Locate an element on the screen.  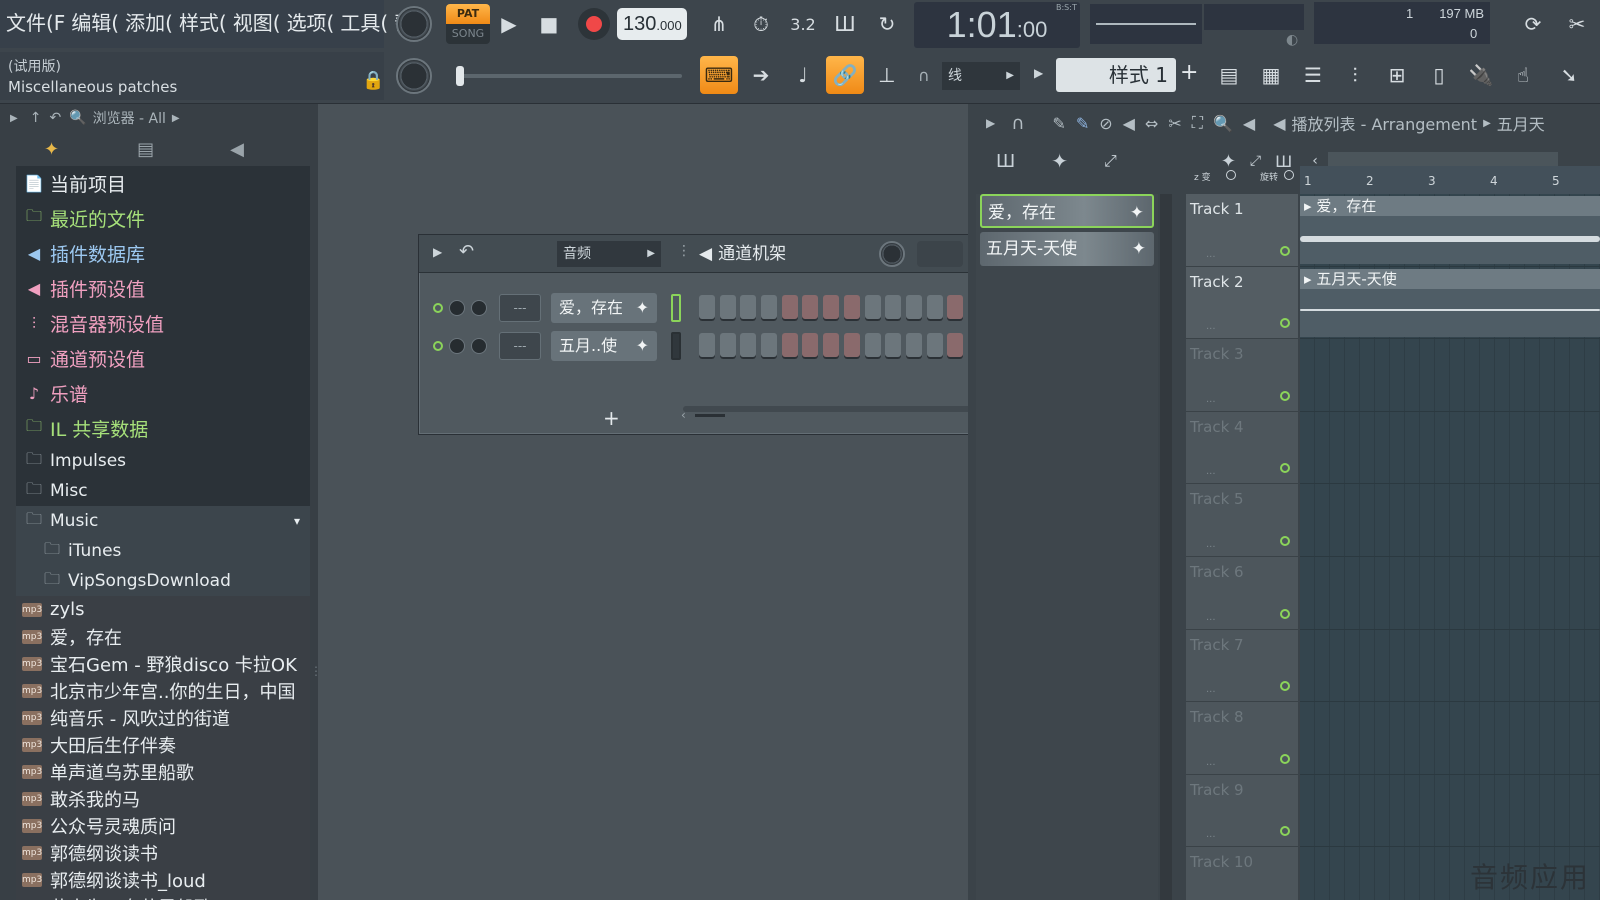
playlist-button: ▤ is located at coordinates (1229, 75).